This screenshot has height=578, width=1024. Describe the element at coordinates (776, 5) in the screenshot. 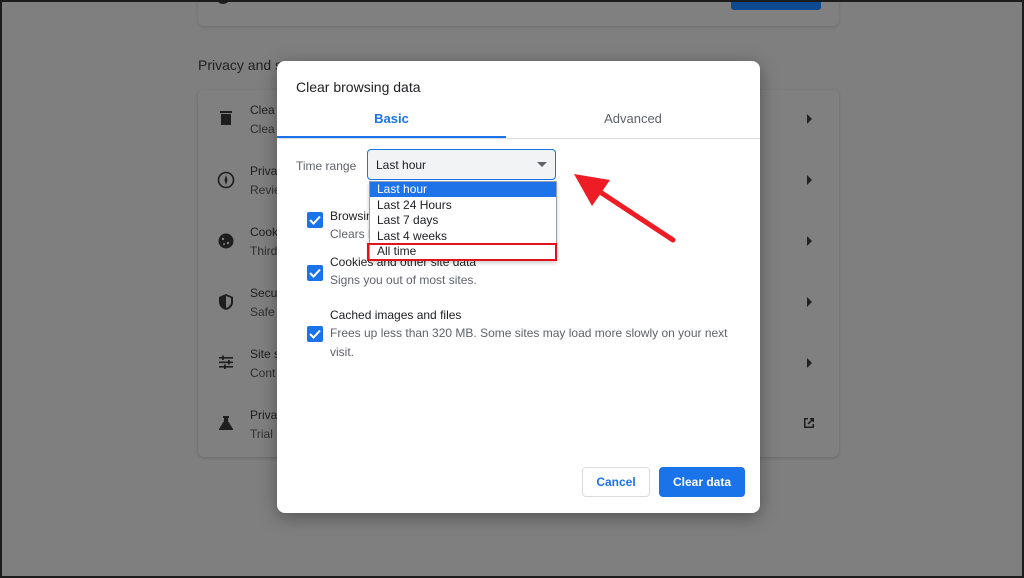

I see `bg-action-button` at that location.